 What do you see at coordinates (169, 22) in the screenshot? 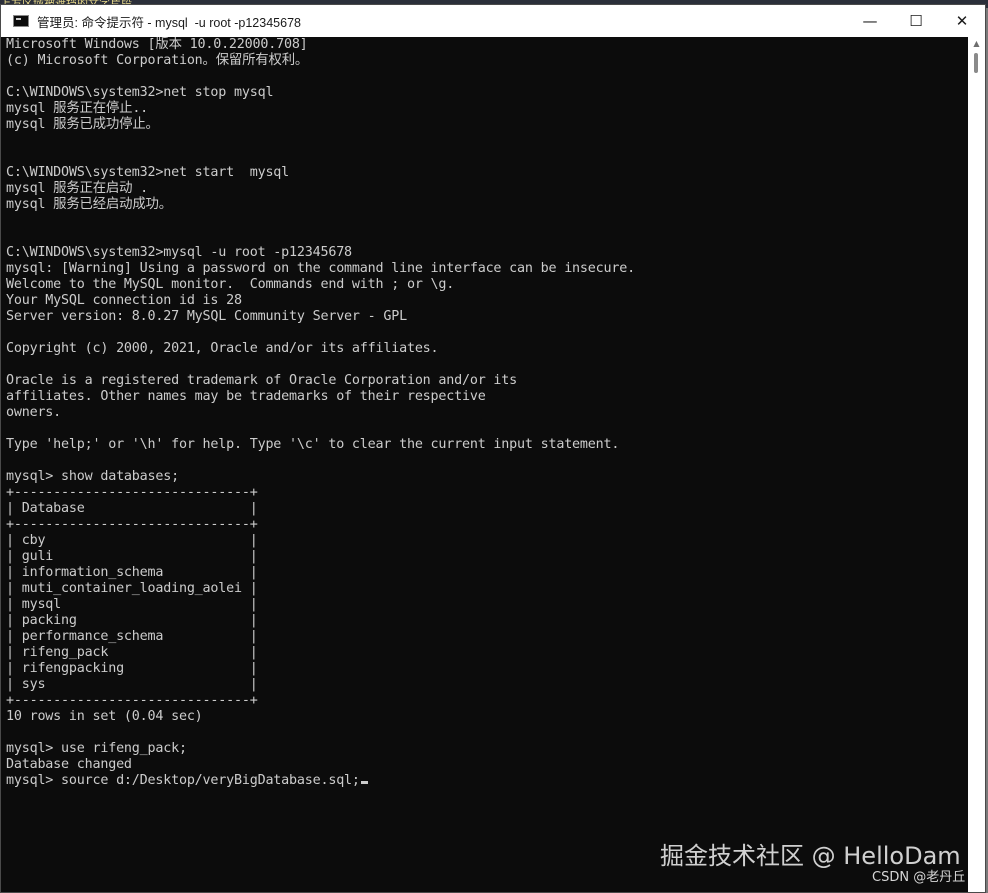
I see `window-title: 管理员: 命令提示符 - mysql -u root -p12345678` at bounding box center [169, 22].